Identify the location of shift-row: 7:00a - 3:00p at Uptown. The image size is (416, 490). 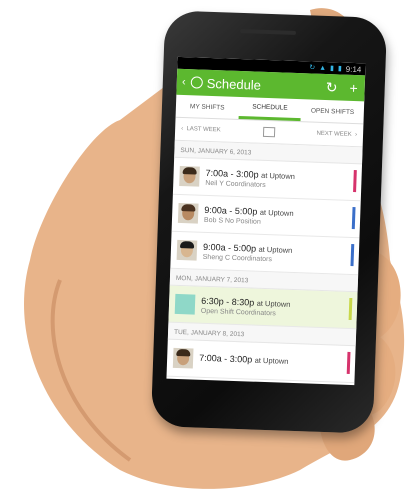
(261, 361).